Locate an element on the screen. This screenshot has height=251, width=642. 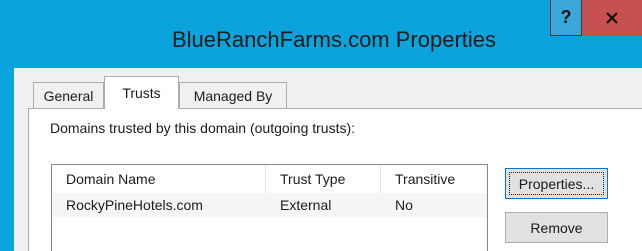
tab-managed-by: Managed By is located at coordinates (233, 95).